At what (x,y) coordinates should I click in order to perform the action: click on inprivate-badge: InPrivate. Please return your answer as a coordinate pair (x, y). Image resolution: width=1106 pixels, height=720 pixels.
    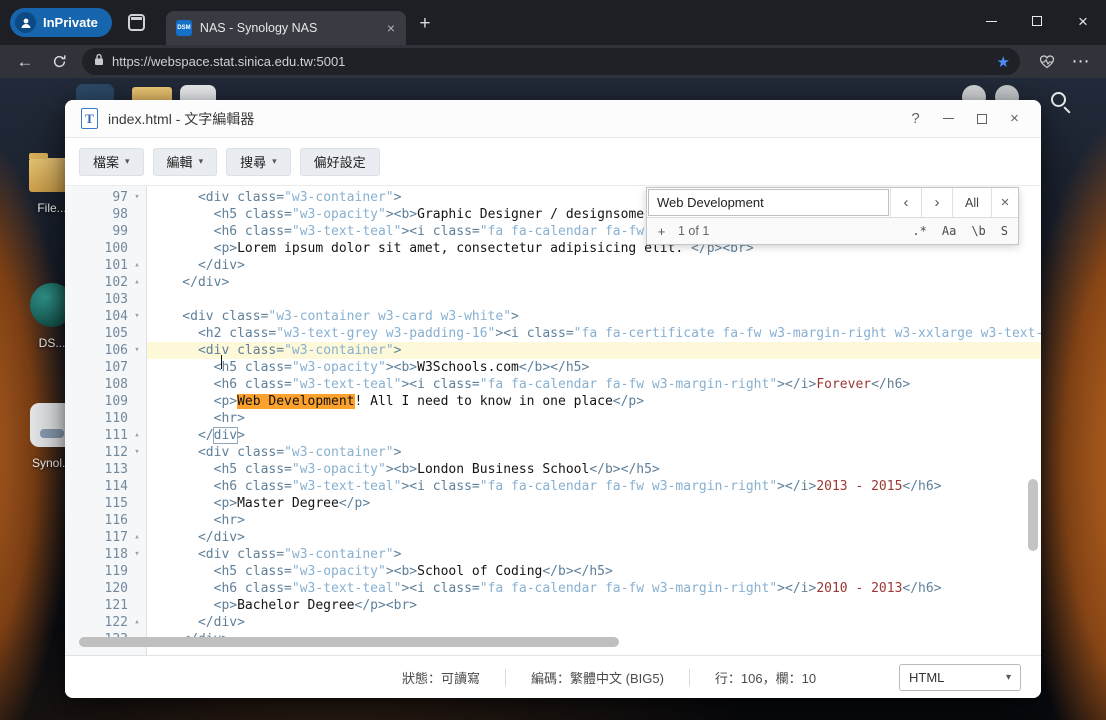
    Looking at the image, I should click on (61, 22).